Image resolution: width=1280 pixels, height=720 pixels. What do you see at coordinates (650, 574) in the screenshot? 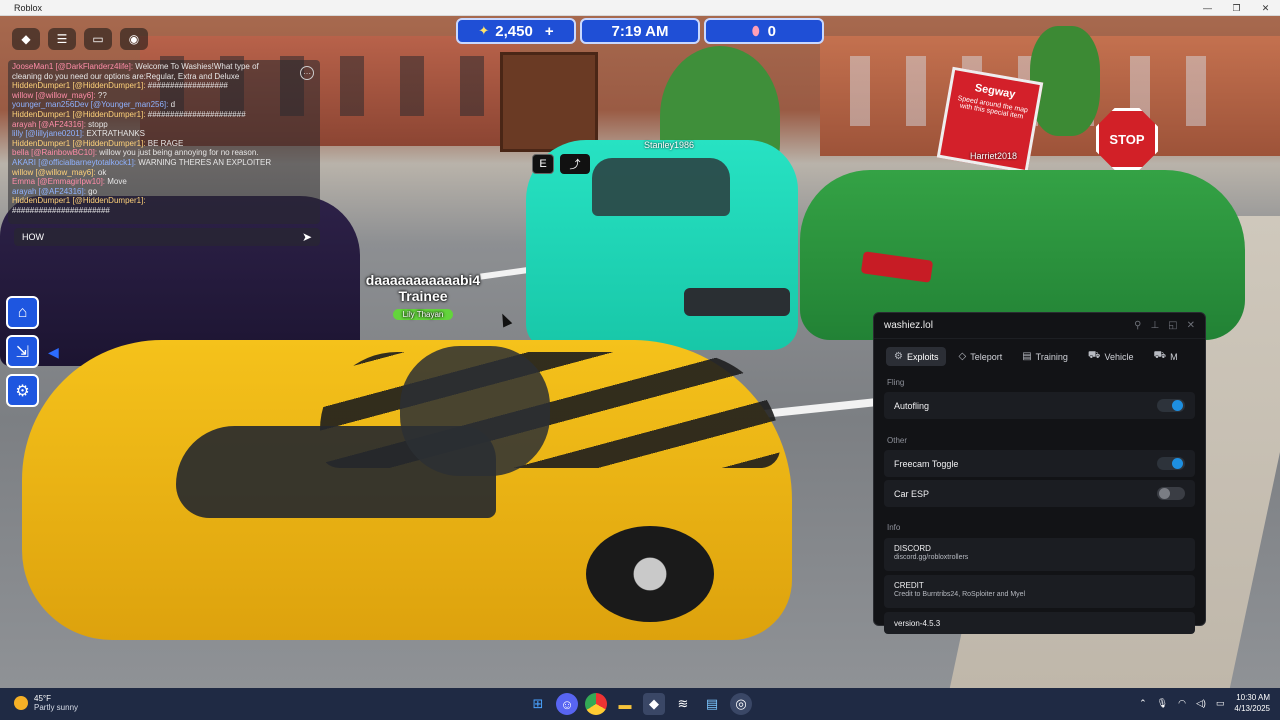
I see `yellow-car-wheel` at bounding box center [650, 574].